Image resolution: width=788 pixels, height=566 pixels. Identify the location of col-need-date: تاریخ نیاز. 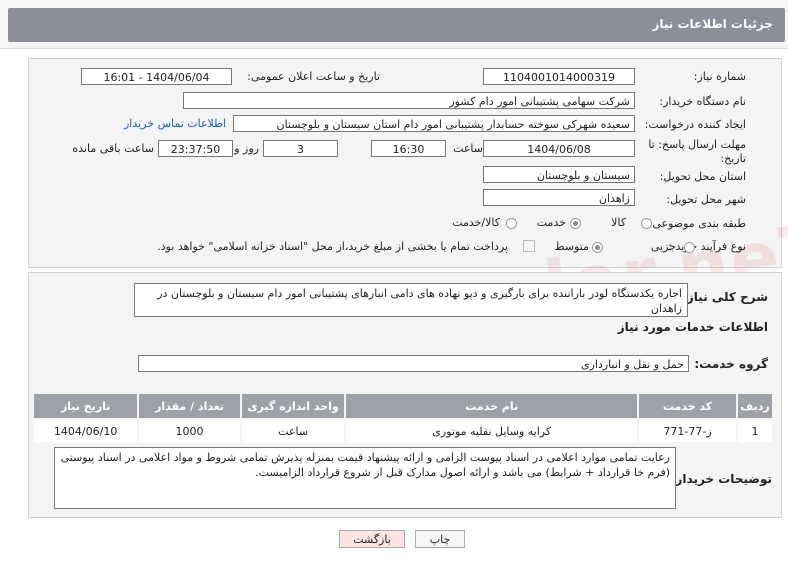
(85, 406).